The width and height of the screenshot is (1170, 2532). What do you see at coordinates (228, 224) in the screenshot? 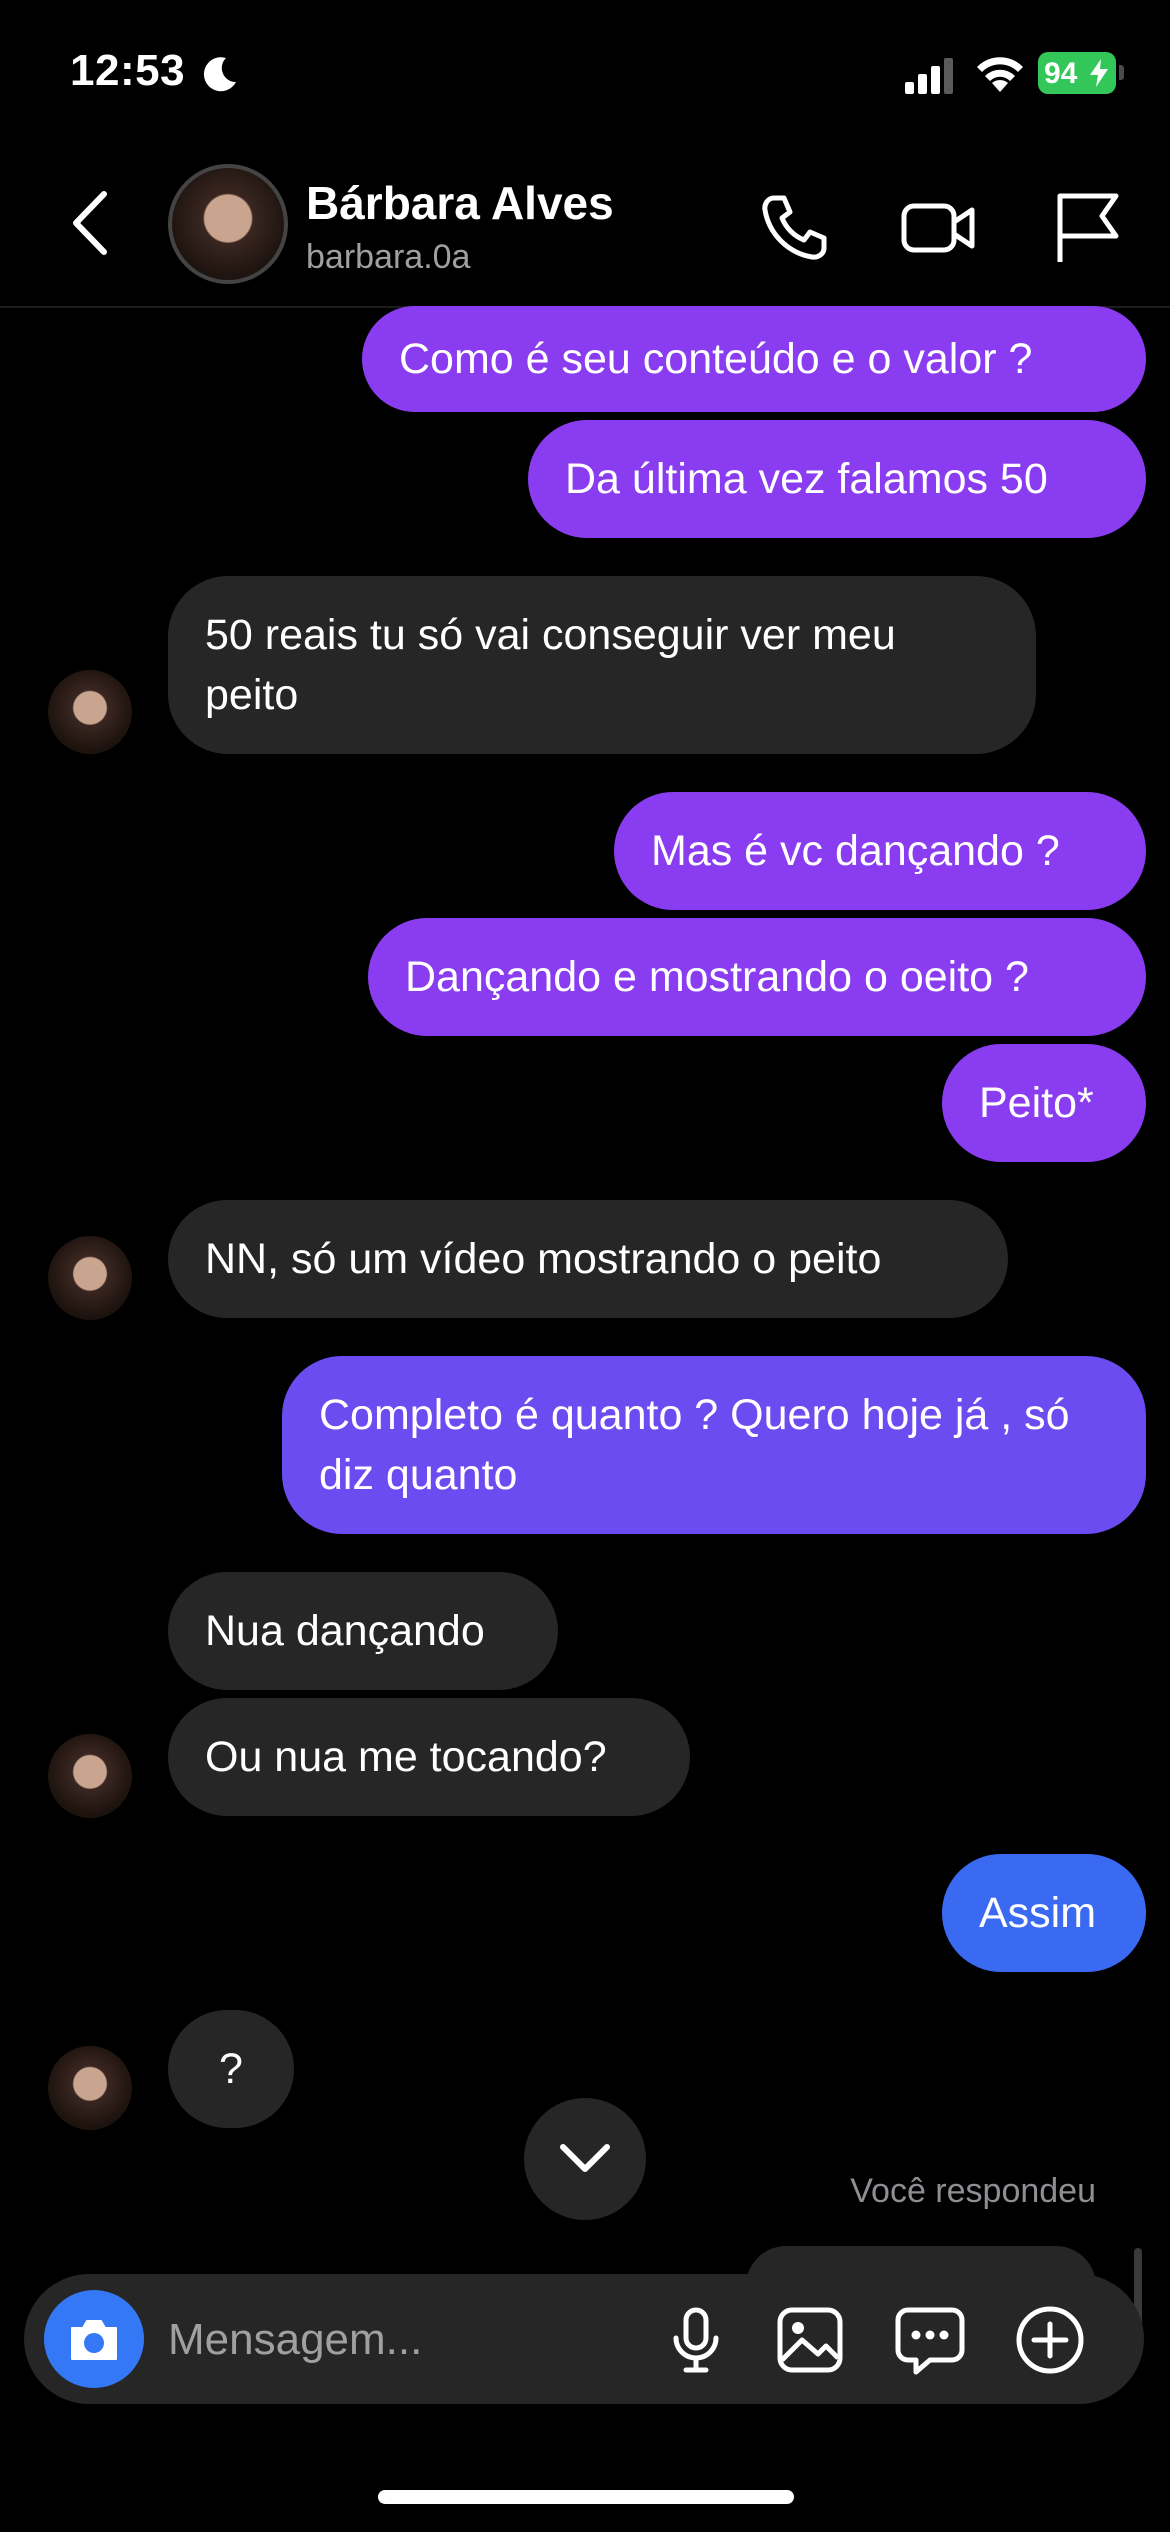
I see `contact-avatar` at bounding box center [228, 224].